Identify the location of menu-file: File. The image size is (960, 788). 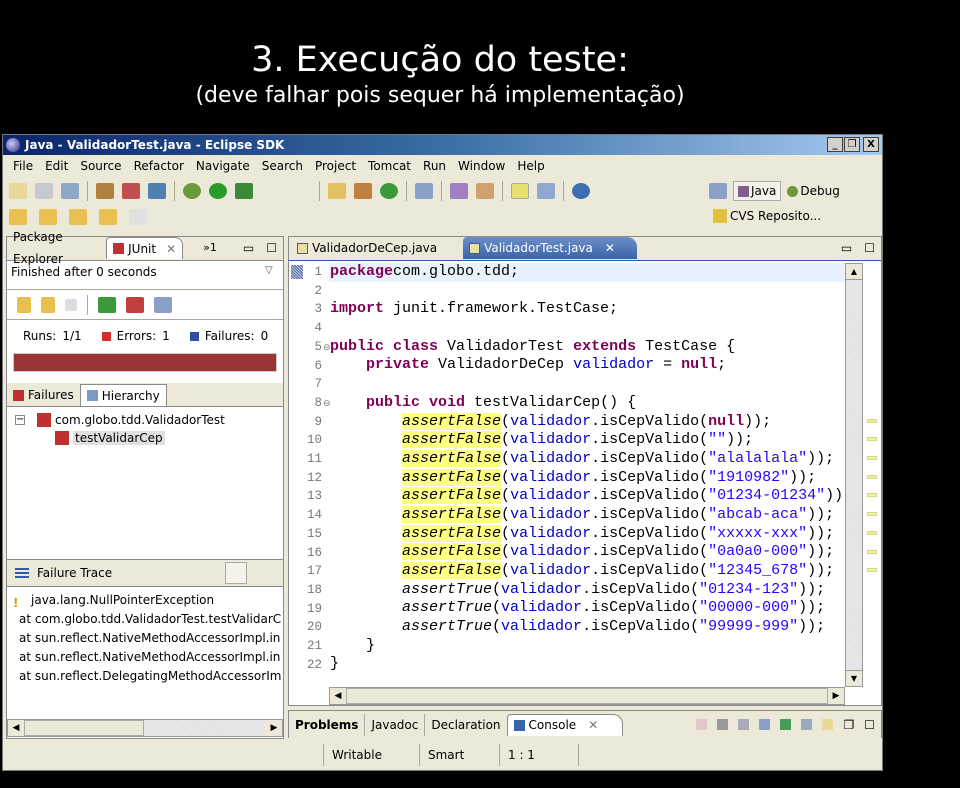
(23, 166).